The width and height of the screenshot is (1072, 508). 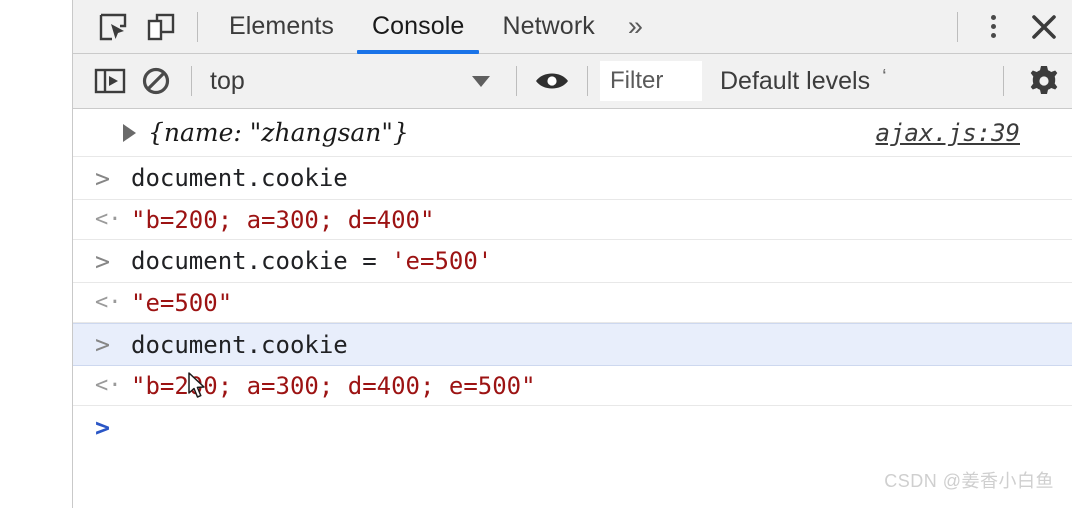 What do you see at coordinates (572, 344) in the screenshot?
I see `console-input-row-selected: > document.cookie` at bounding box center [572, 344].